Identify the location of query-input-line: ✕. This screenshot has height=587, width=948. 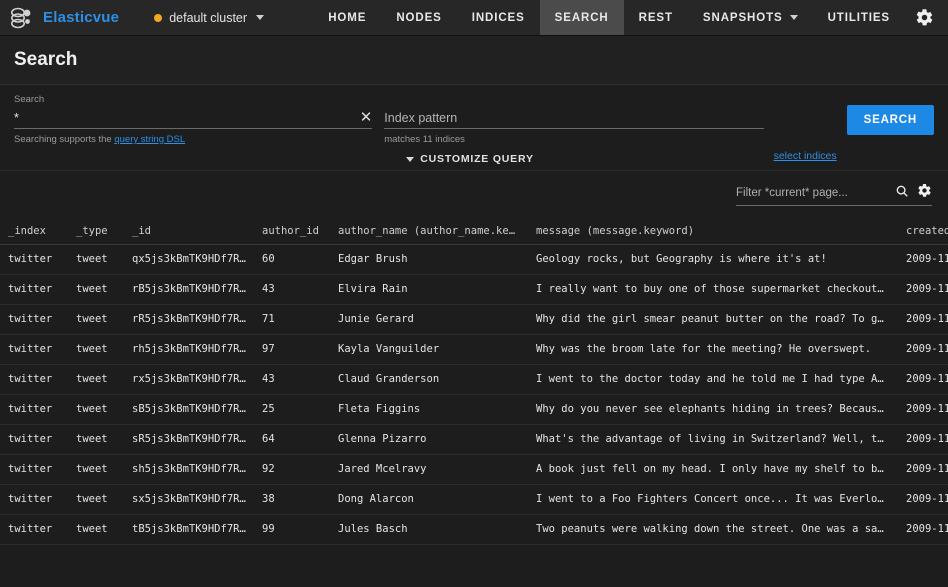
(193, 118).